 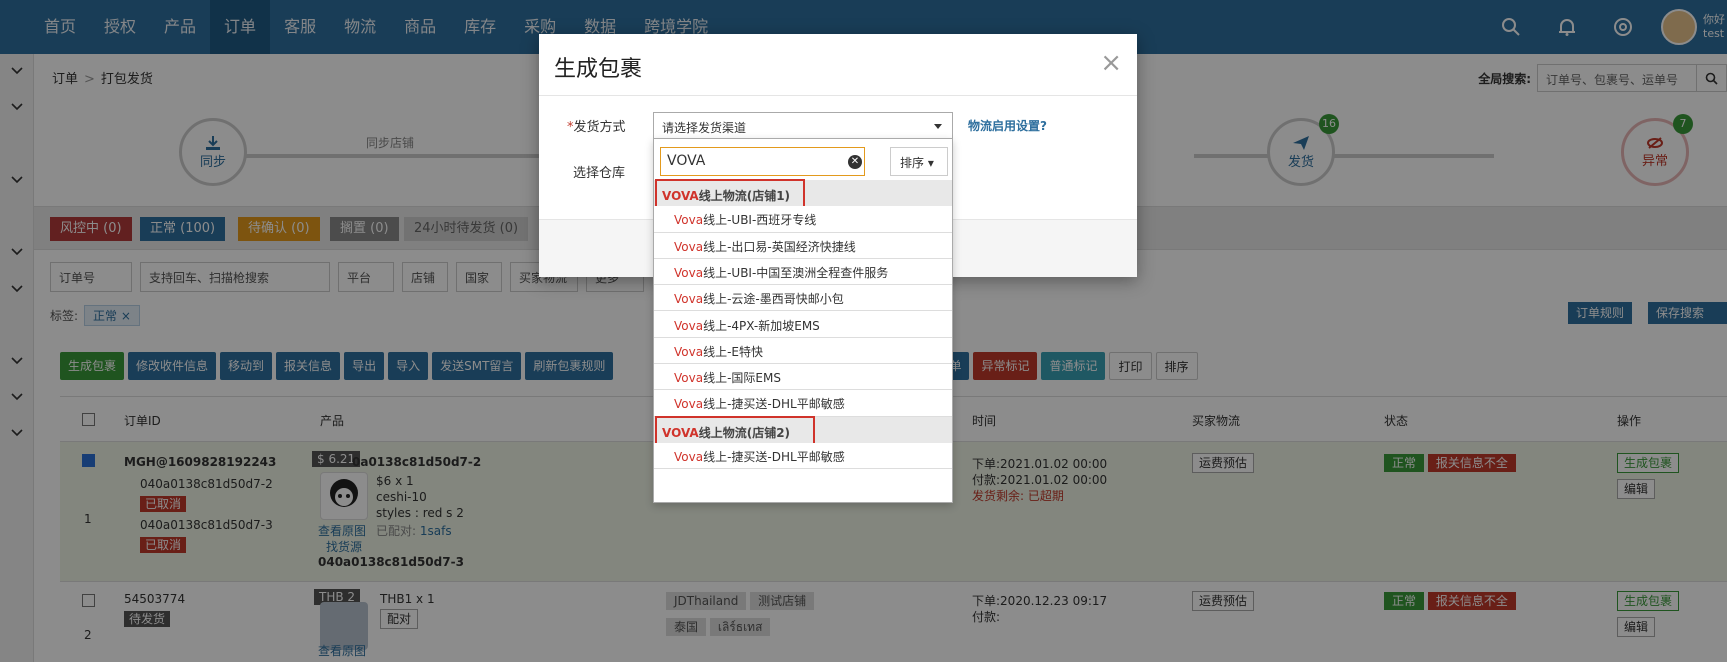 I want to click on option-label-text: 线上-UBI-西班牙专线, so click(x=760, y=220).